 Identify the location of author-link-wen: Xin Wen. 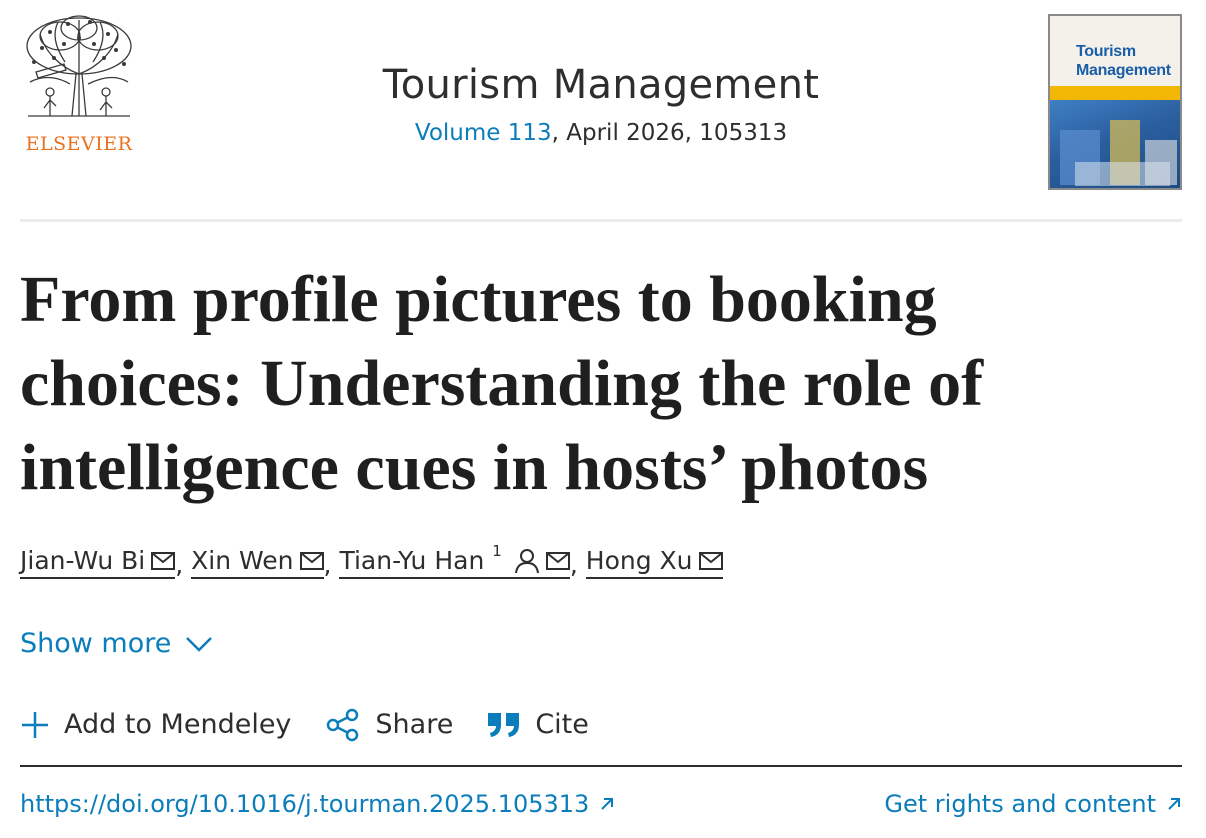
(257, 562).